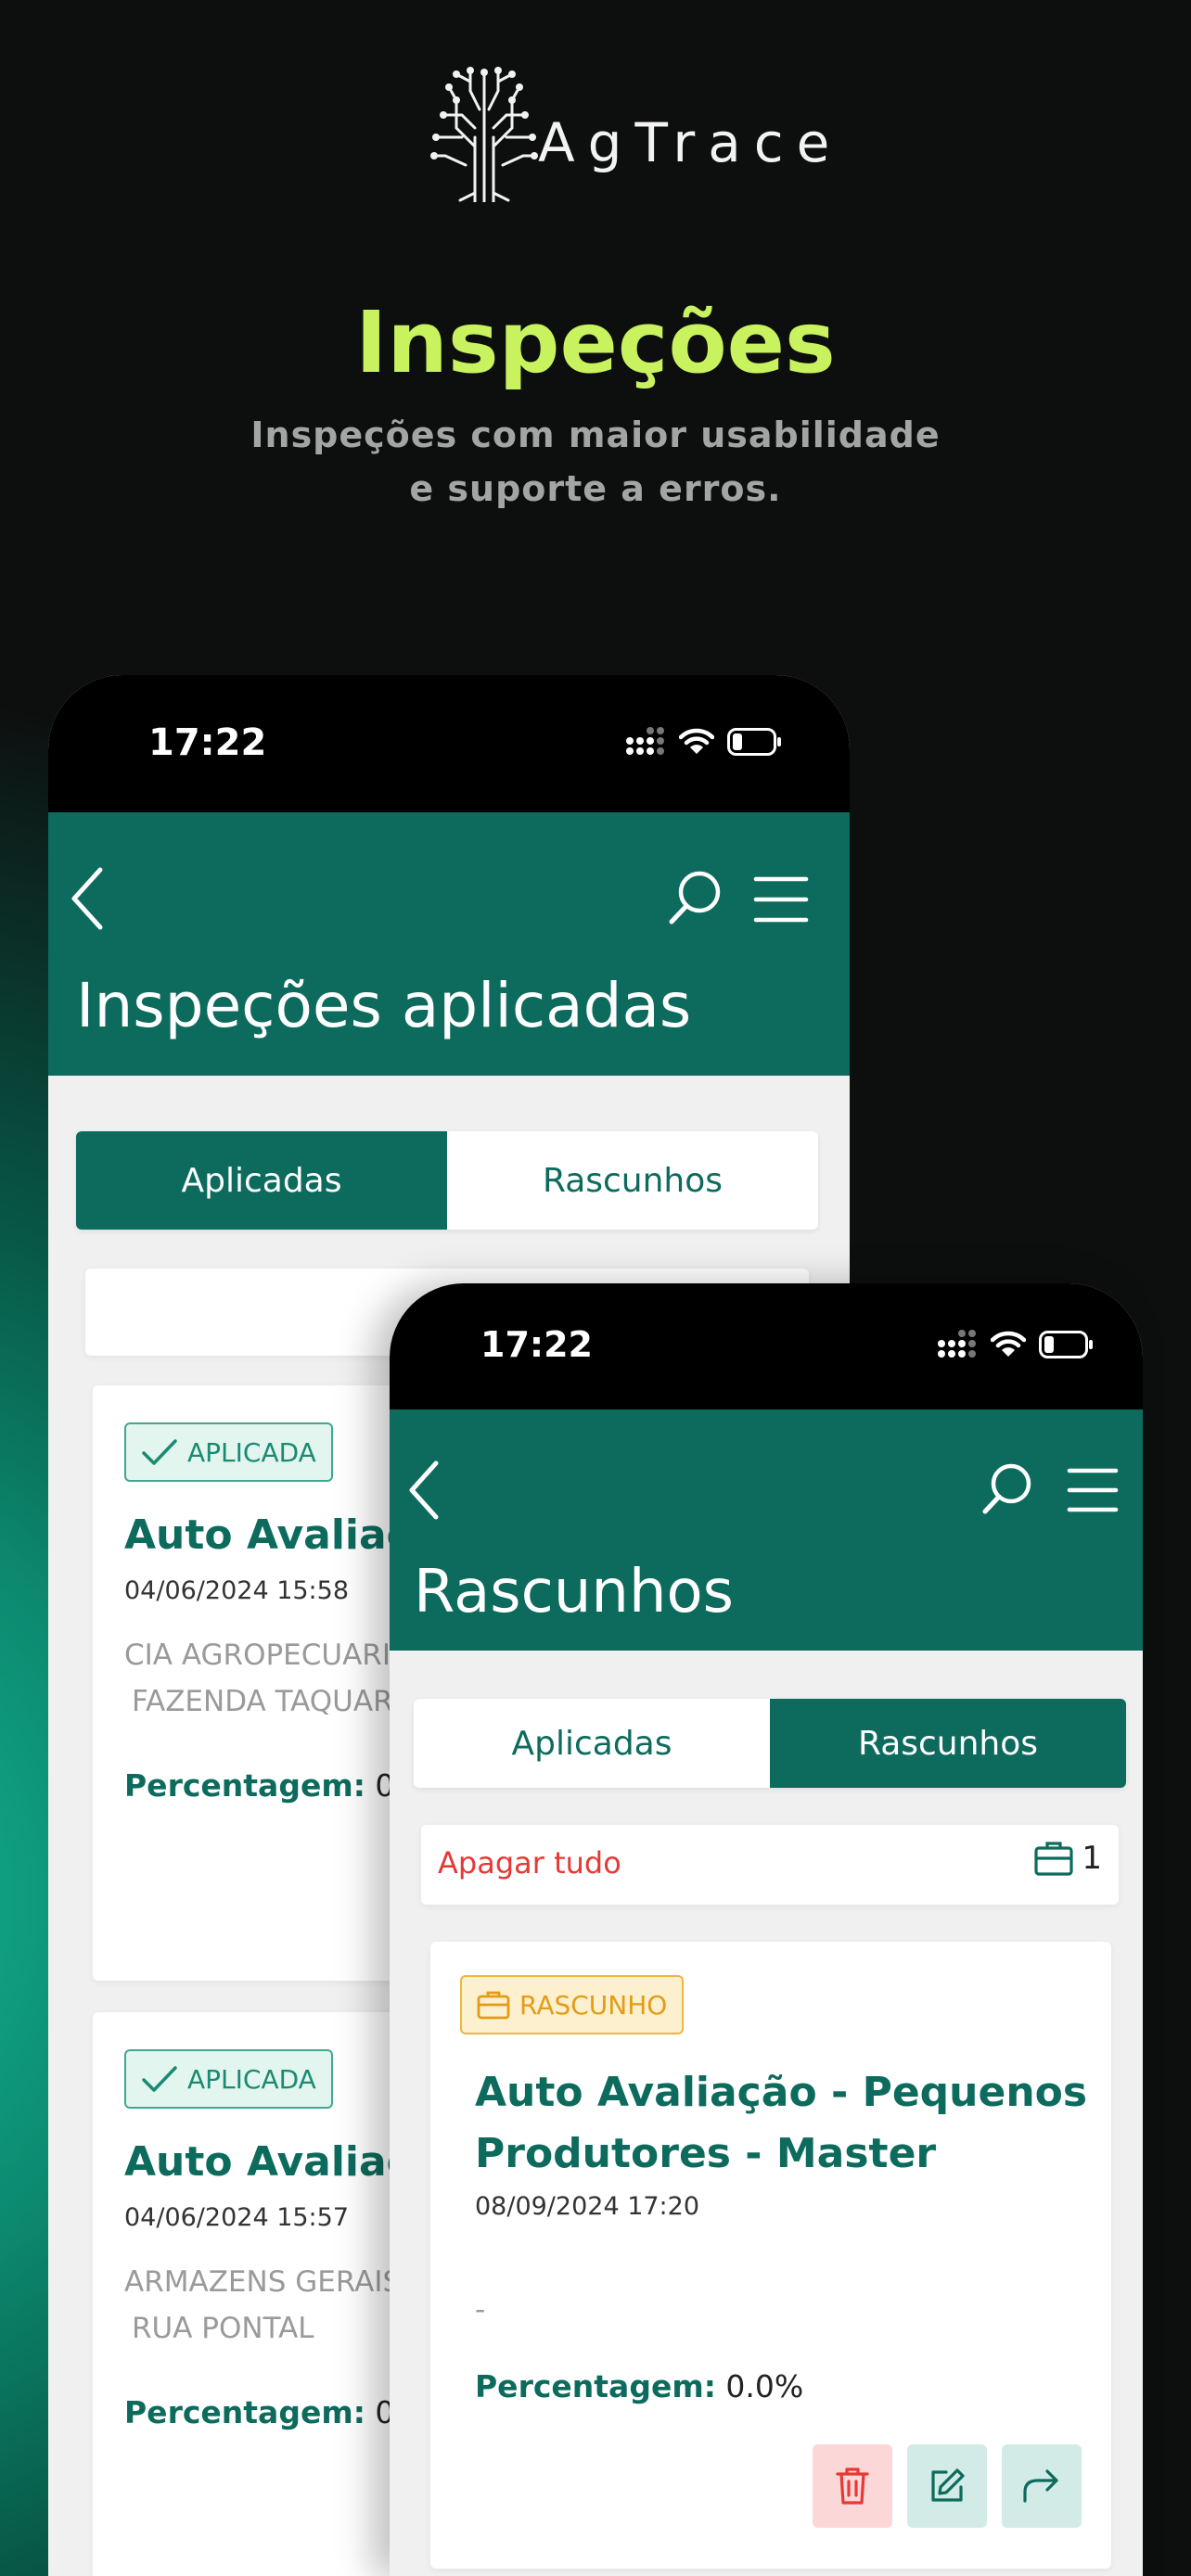 The height and width of the screenshot is (2576, 1191). What do you see at coordinates (262, 2305) in the screenshot?
I see `card-address: ARMAZENS GERAIS RUA PONTAL` at bounding box center [262, 2305].